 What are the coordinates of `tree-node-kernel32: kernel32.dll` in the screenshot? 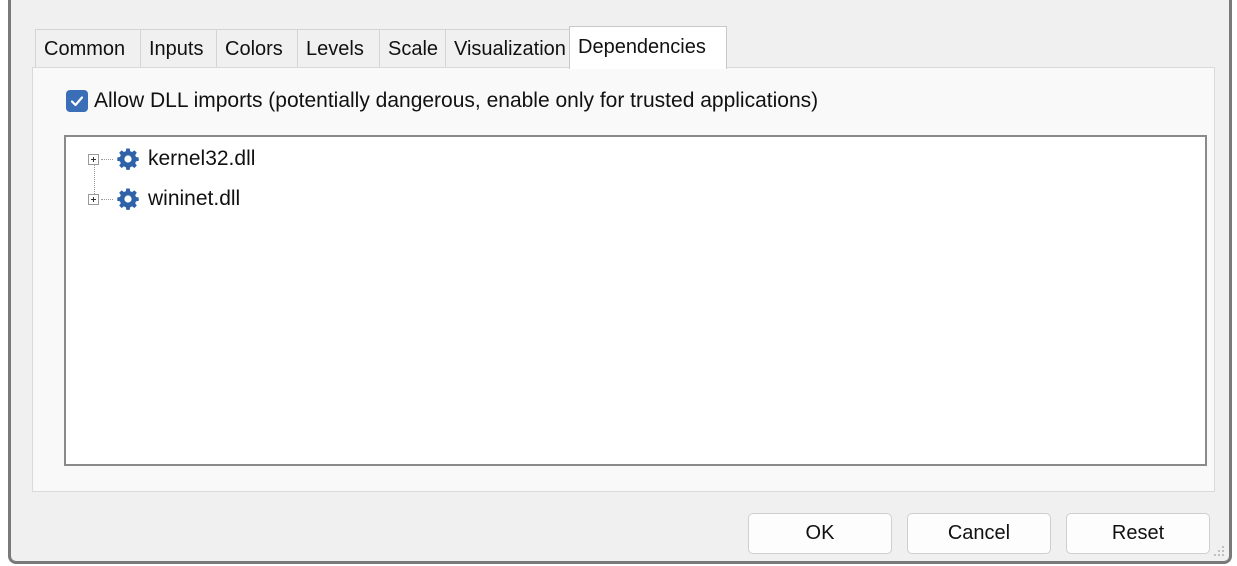 It's located at (171, 159).